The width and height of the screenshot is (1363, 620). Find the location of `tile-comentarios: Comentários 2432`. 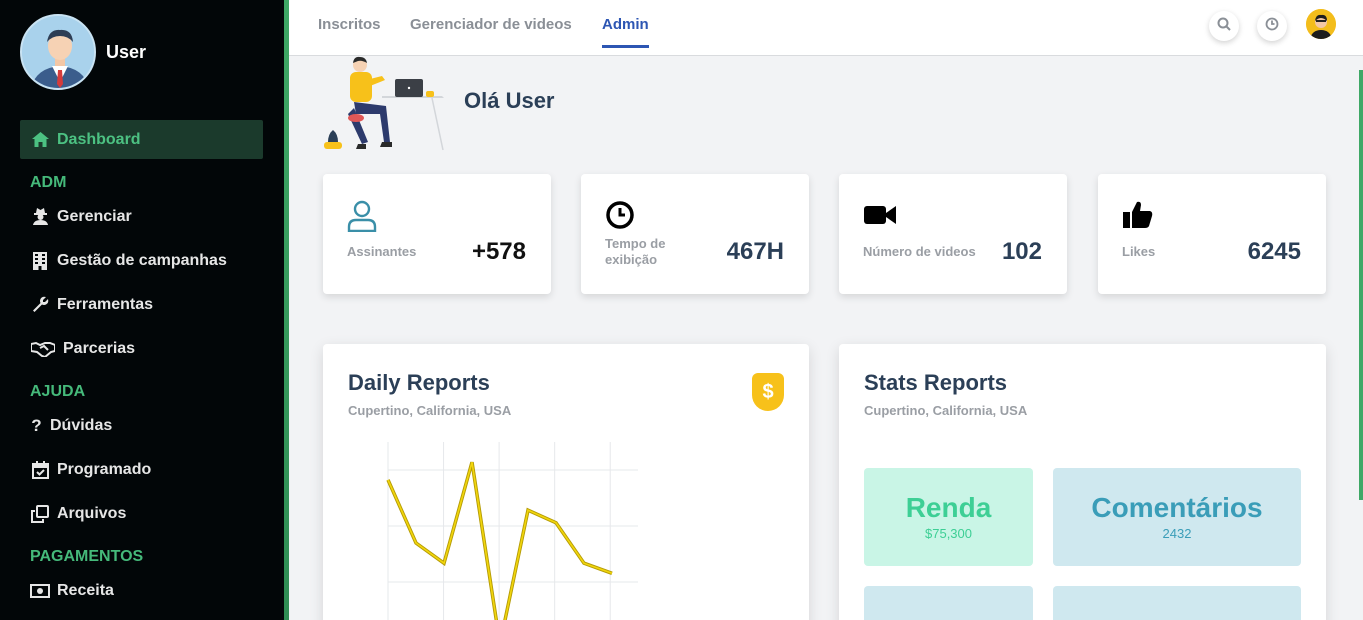

tile-comentarios: Comentários 2432 is located at coordinates (1177, 517).